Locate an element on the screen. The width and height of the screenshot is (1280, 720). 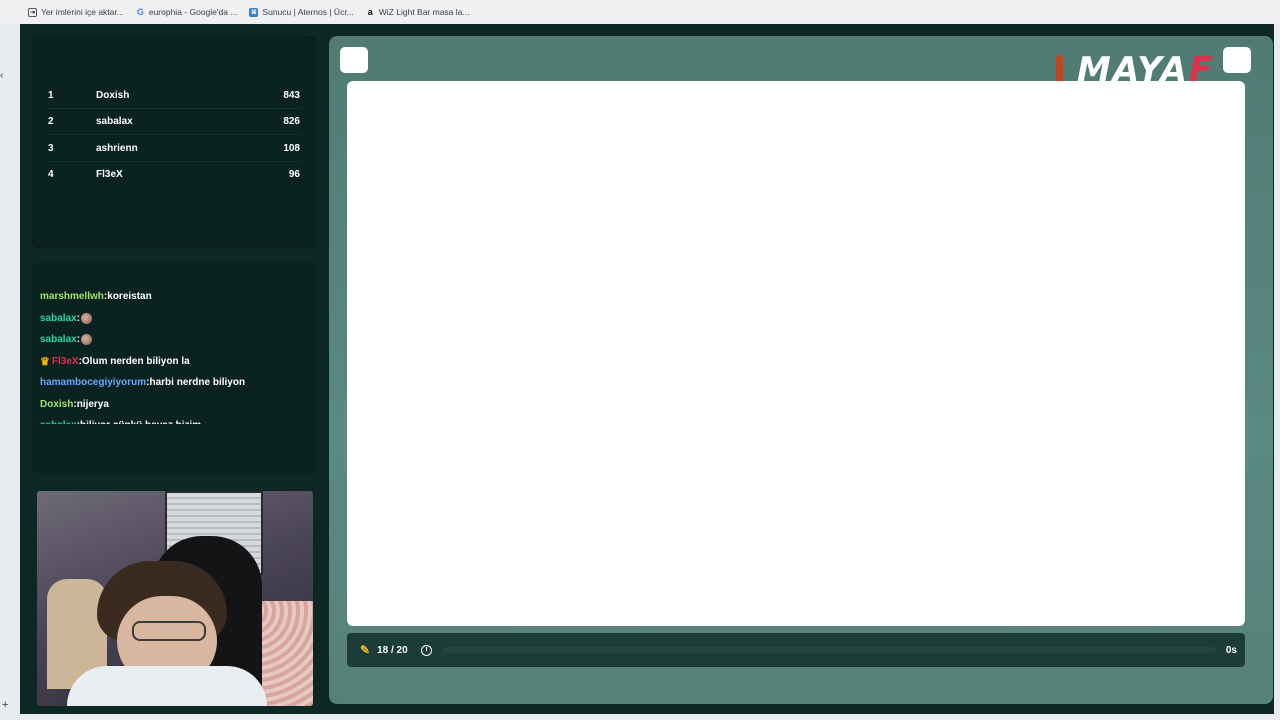
chat-username: hamambocegiyiyorum is located at coordinates (93, 382).